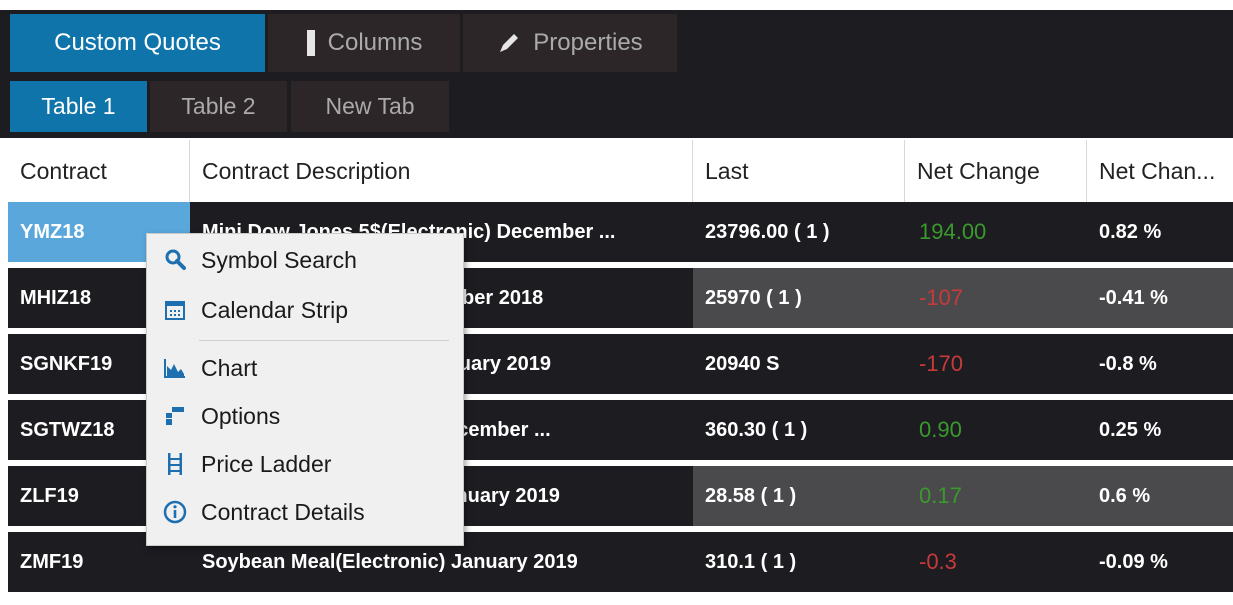 The height and width of the screenshot is (605, 1233). Describe the element at coordinates (441, 171) in the screenshot. I see `column-header-description: Contract Description` at that location.